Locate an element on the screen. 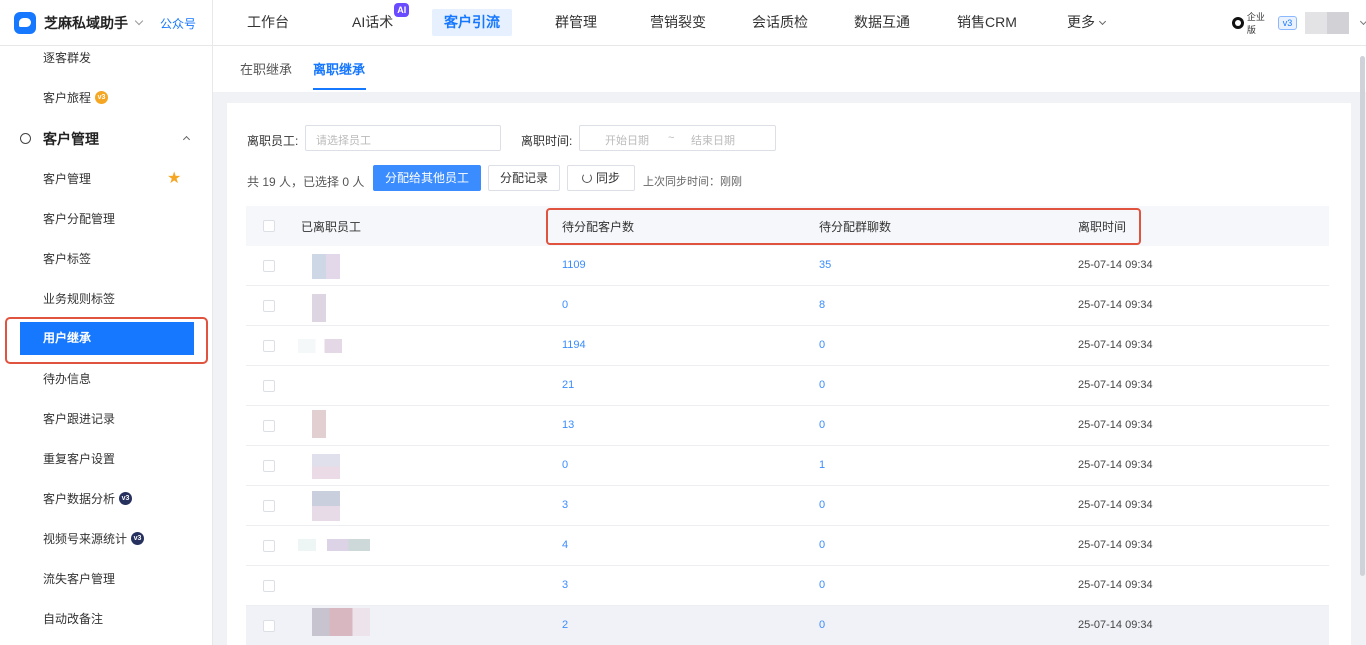 Image resolution: width=1366 pixels, height=645 pixels. sidebar-item-lost-customer-management: 流失客户管理 is located at coordinates (106, 579).